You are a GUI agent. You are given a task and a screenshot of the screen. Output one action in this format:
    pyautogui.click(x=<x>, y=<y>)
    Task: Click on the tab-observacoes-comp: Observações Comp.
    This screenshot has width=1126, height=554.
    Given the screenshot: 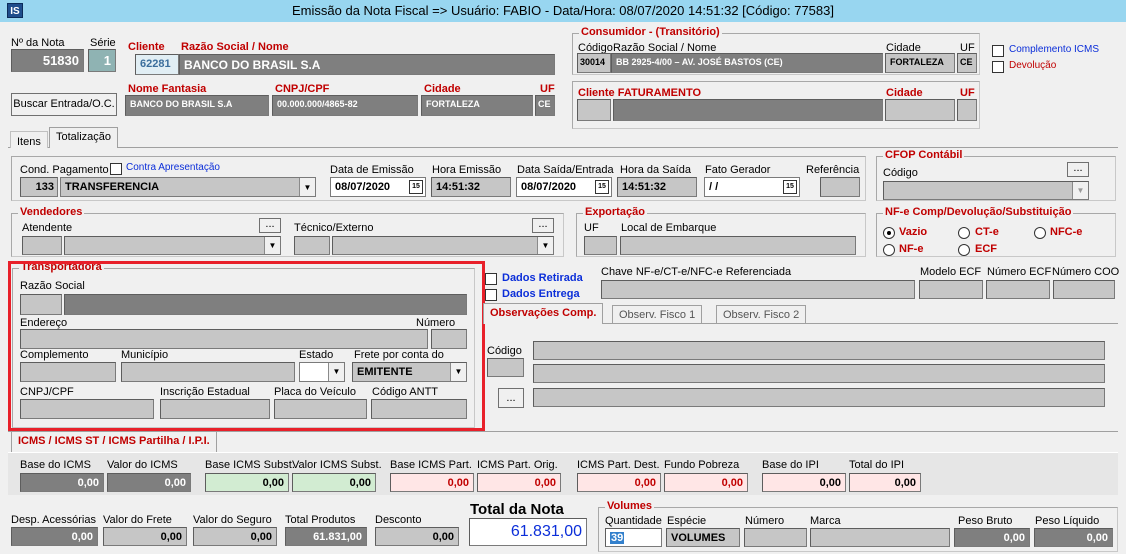 What is the action you would take?
    pyautogui.click(x=543, y=313)
    